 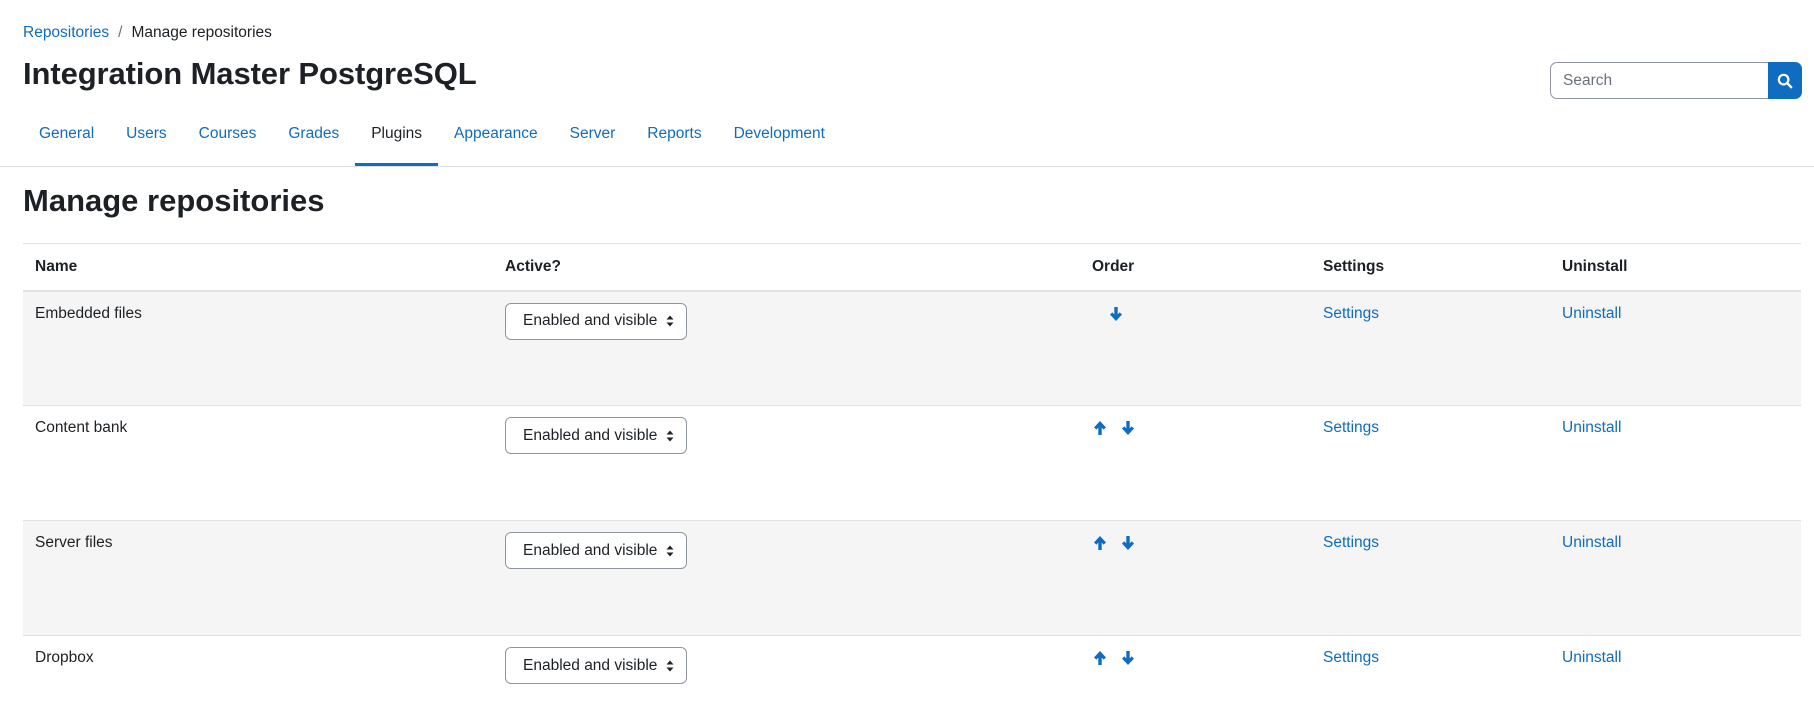 I want to click on repository-name: Dropbox, so click(x=258, y=665).